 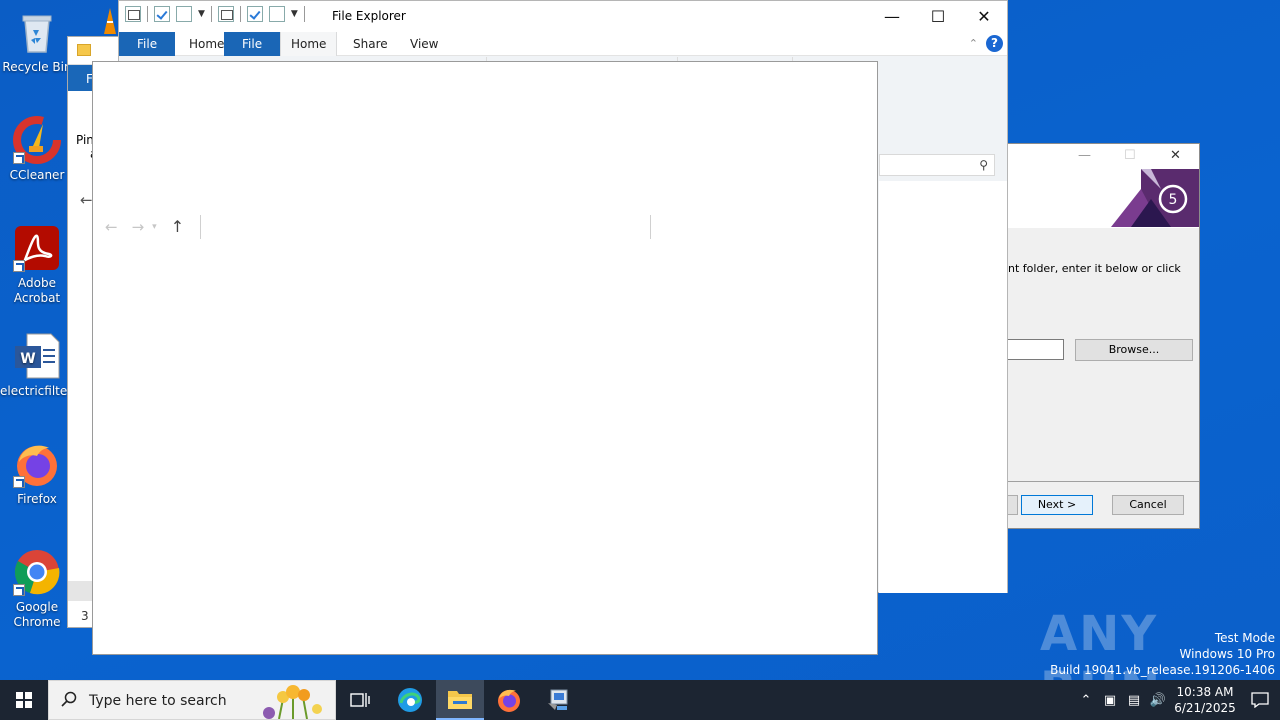 I want to click on window-title: File Explorer, so click(x=369, y=16).